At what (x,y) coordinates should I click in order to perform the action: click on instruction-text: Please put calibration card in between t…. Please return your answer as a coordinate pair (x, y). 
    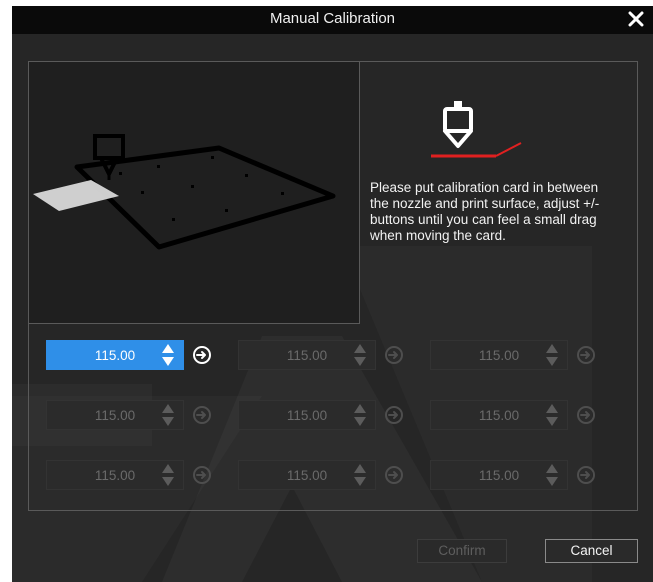
    Looking at the image, I should click on (485, 211).